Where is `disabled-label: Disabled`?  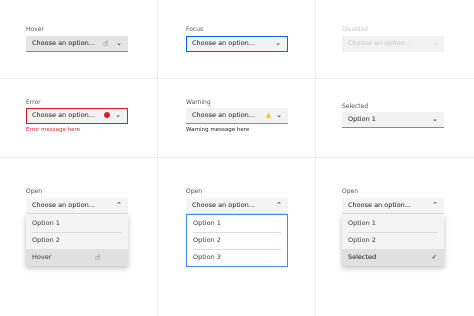
disabled-label: Disabled is located at coordinates (355, 29).